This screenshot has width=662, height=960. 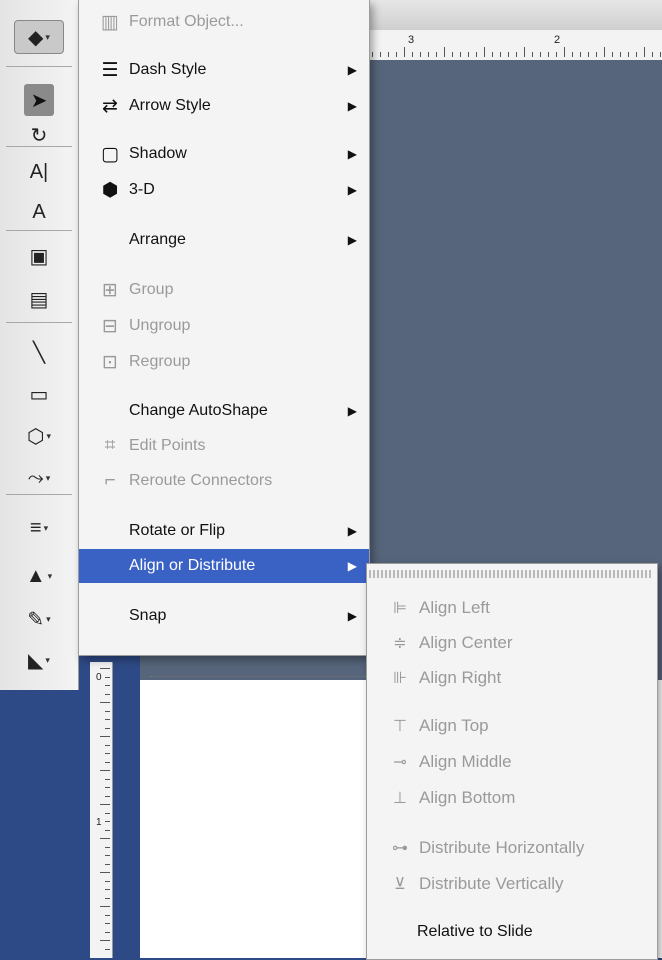 What do you see at coordinates (224, 616) in the screenshot?
I see `menu-item-snap: Snap ▶` at bounding box center [224, 616].